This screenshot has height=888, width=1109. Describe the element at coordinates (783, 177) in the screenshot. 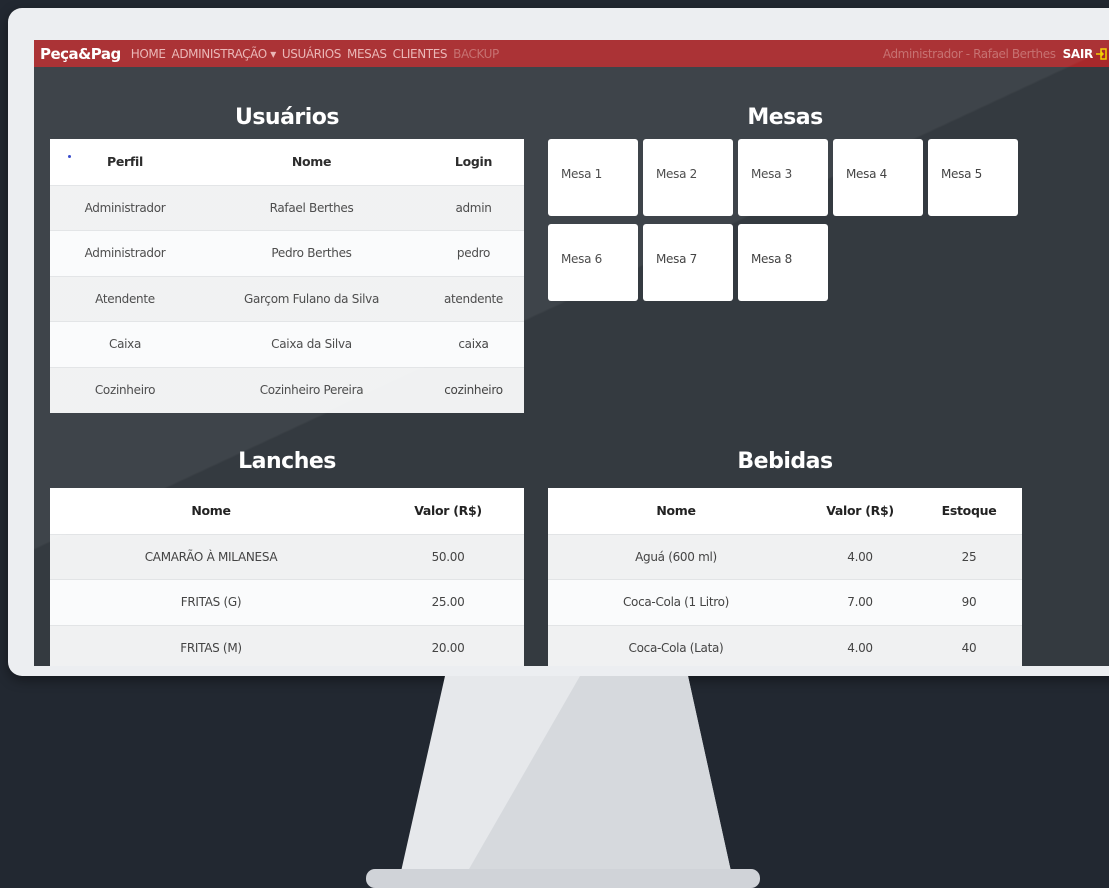

I see `mesa-card-3: Mesa 3` at that location.